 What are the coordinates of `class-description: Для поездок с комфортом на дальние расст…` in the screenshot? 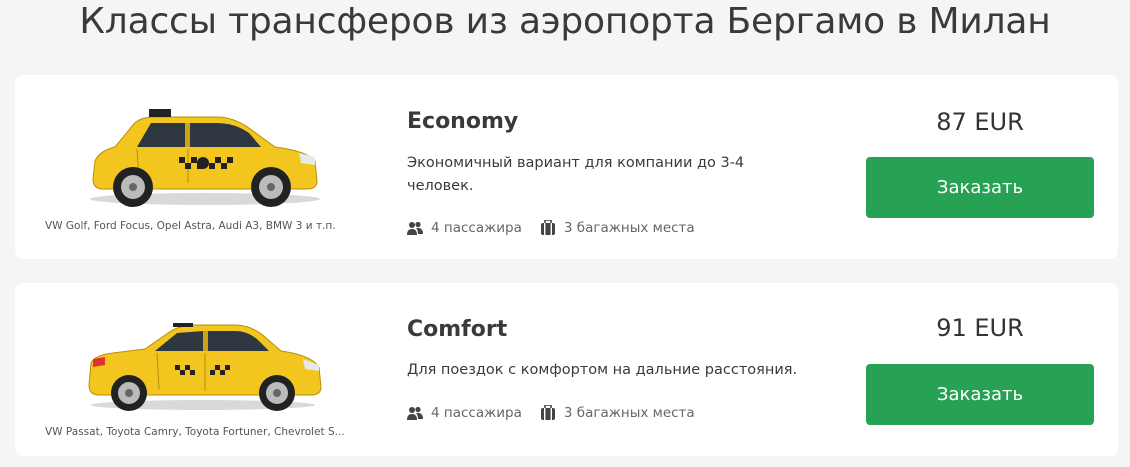 It's located at (602, 370).